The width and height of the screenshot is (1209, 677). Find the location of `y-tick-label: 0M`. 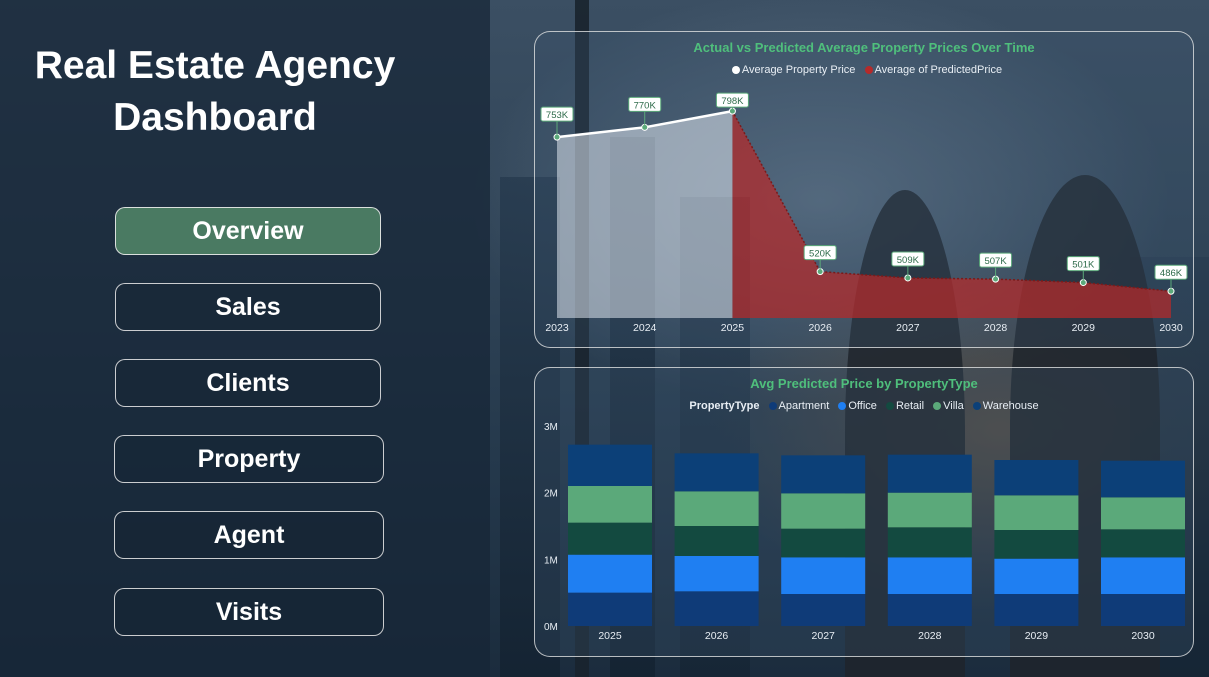

y-tick-label: 0M is located at coordinates (551, 627).